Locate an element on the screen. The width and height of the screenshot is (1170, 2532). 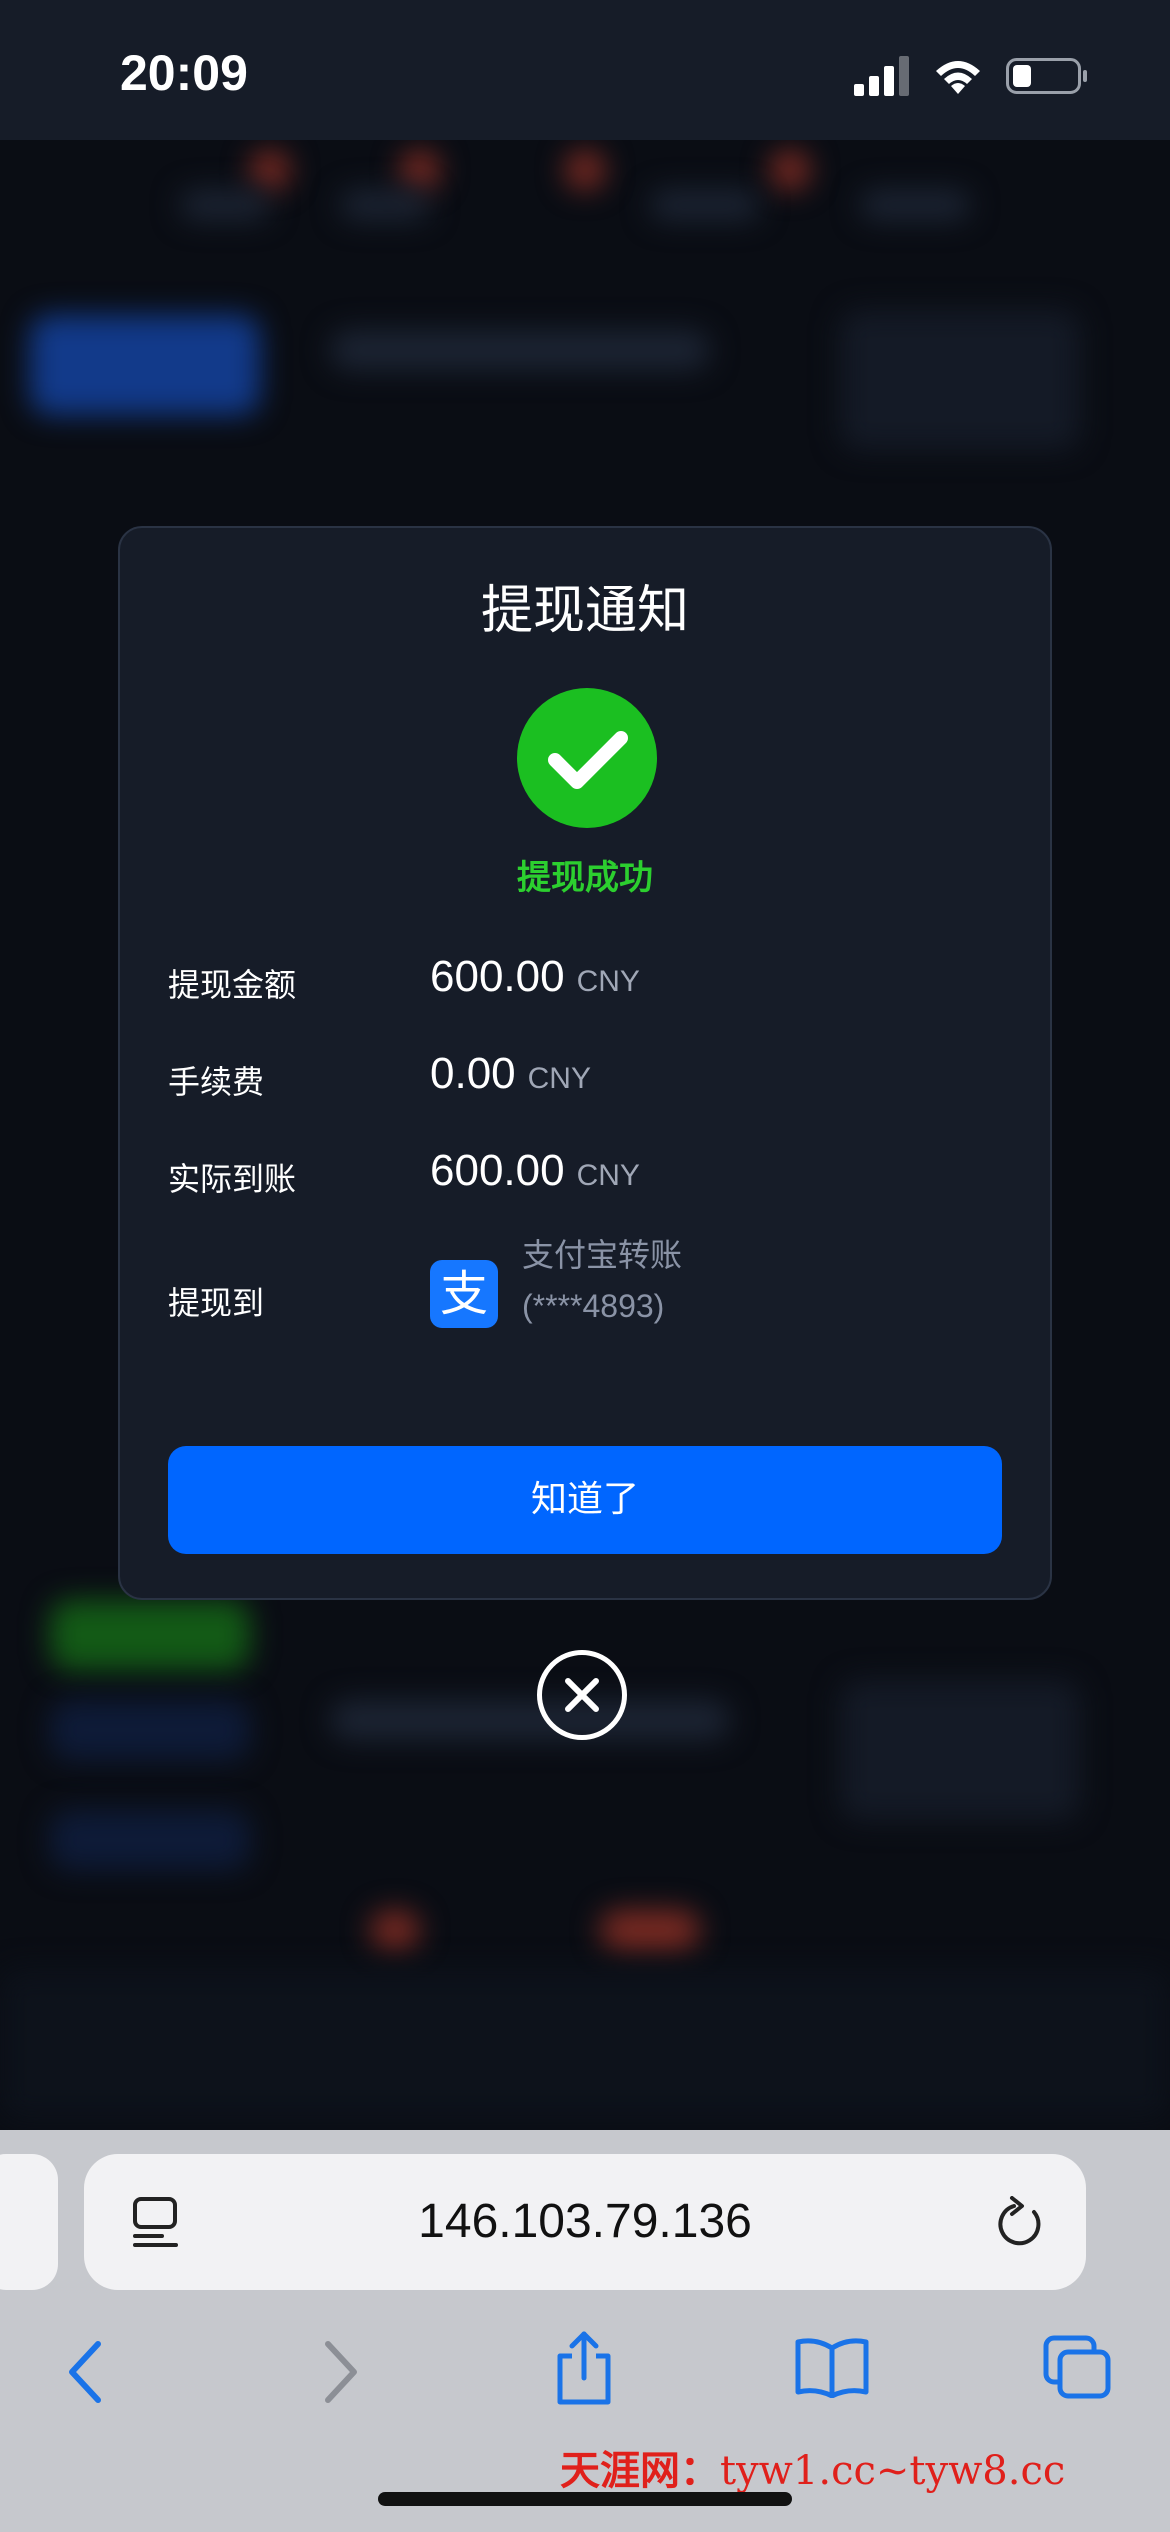
status-time: 20:09 is located at coordinates (184, 73).